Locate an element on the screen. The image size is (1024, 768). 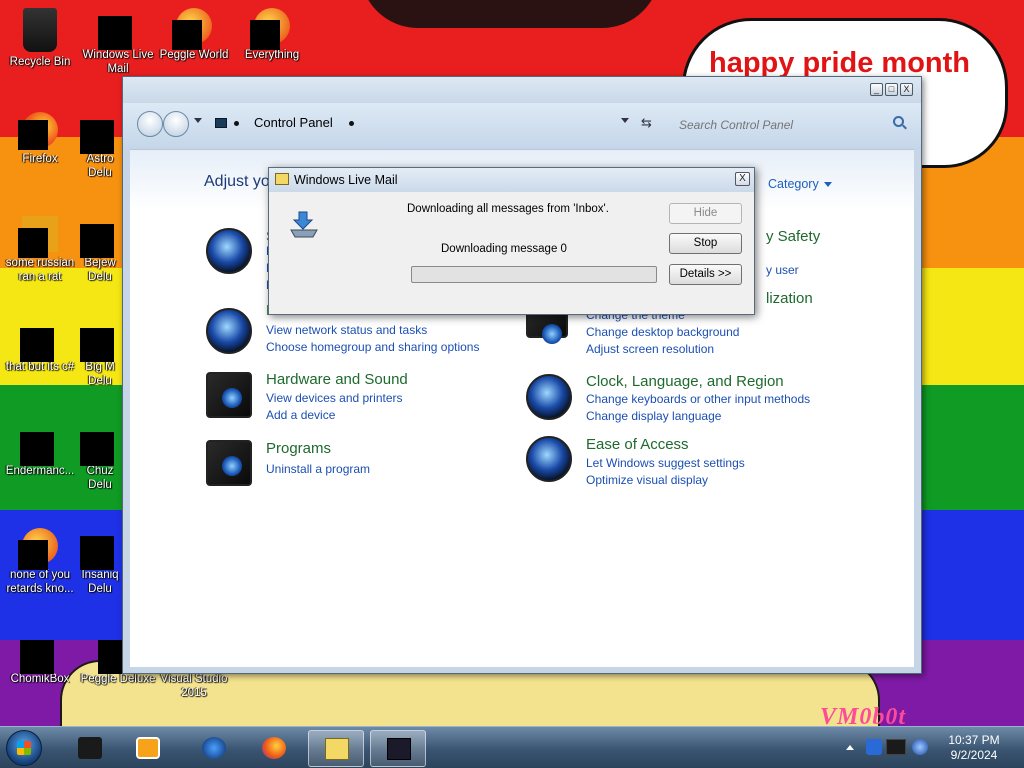
dialog-close-button: X is located at coordinates (742, 179).